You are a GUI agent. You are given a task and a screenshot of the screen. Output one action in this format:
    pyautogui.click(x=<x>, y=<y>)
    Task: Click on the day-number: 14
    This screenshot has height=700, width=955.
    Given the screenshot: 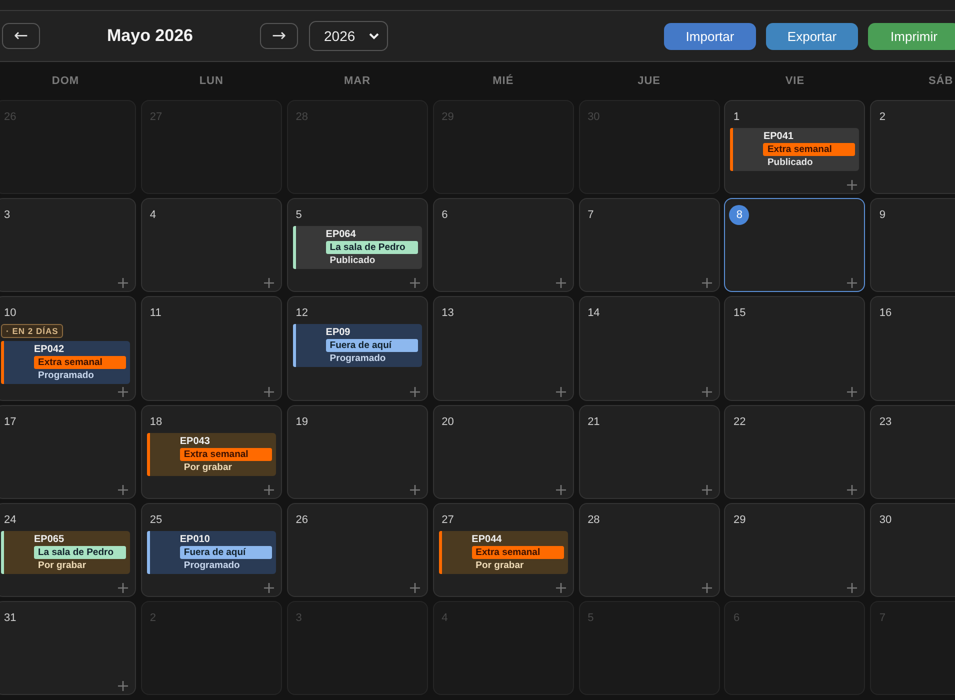 What is the action you would take?
    pyautogui.click(x=593, y=313)
    